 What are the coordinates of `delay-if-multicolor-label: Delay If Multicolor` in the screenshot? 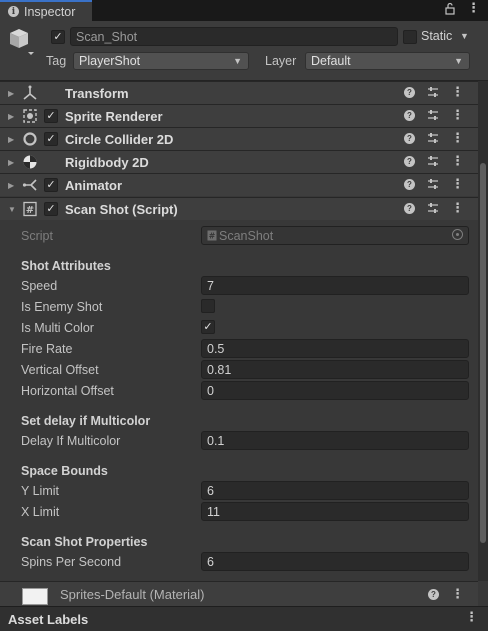 It's located at (71, 440).